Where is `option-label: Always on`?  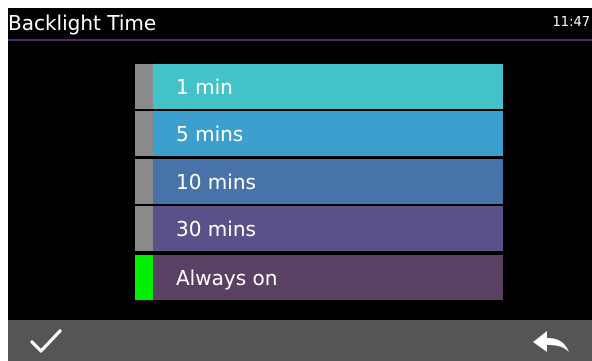 option-label: Always on is located at coordinates (227, 278).